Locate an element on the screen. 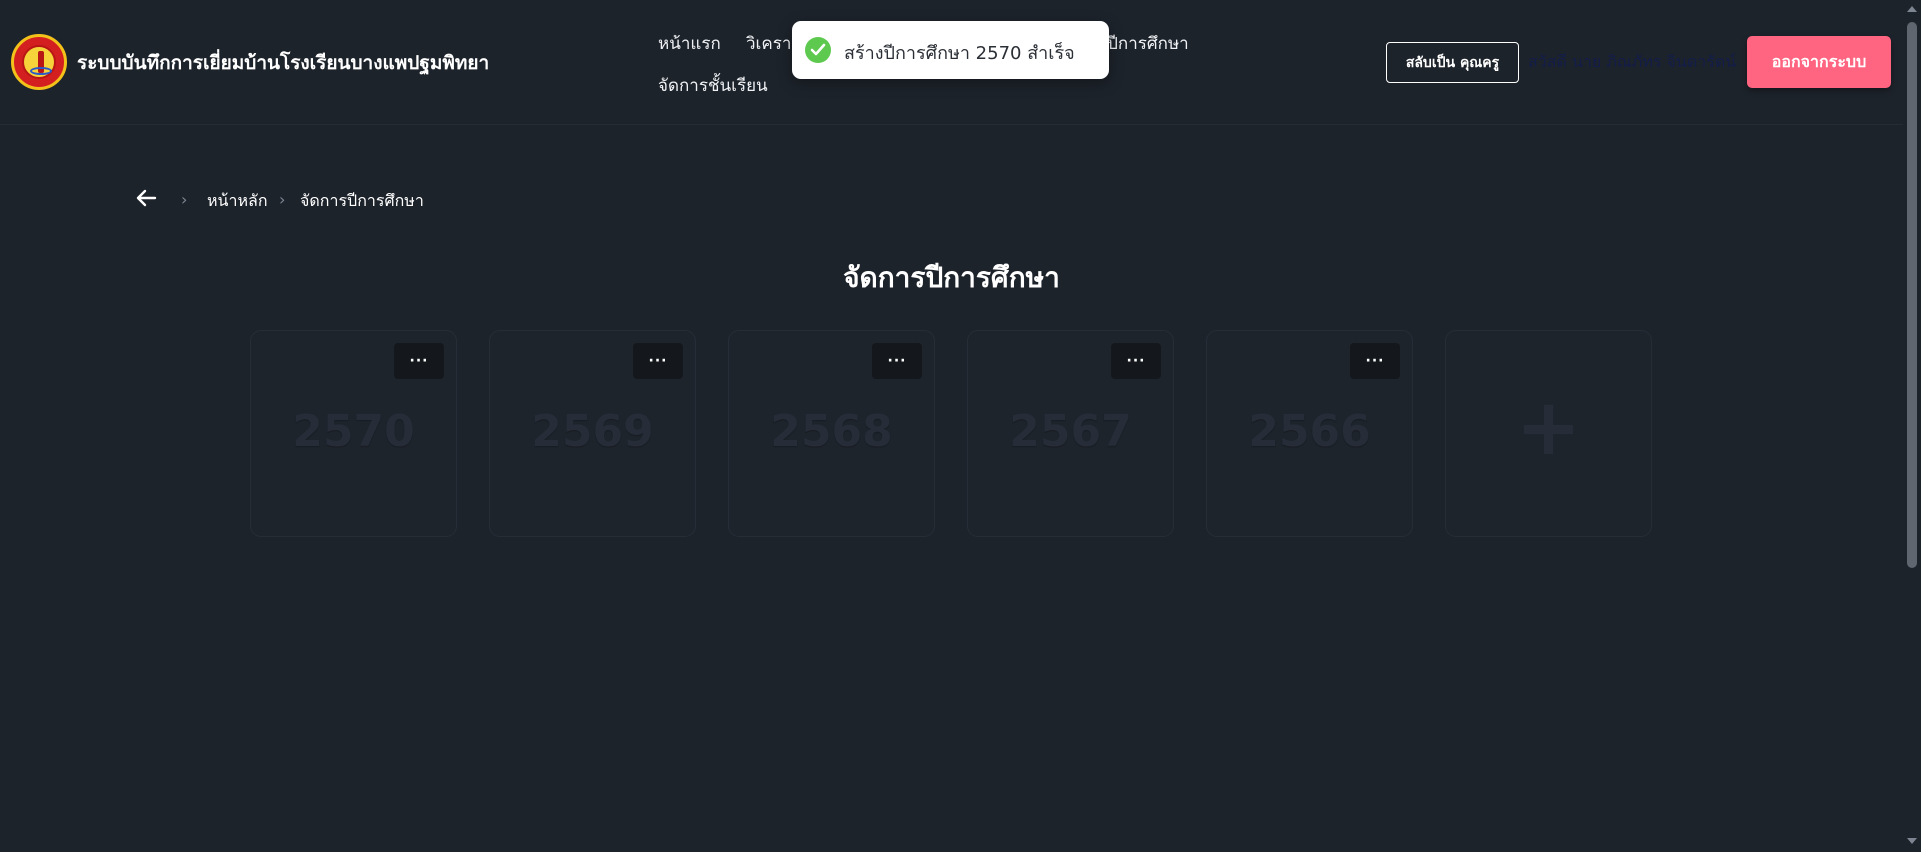  year-label: 2566 is located at coordinates (1309, 431).